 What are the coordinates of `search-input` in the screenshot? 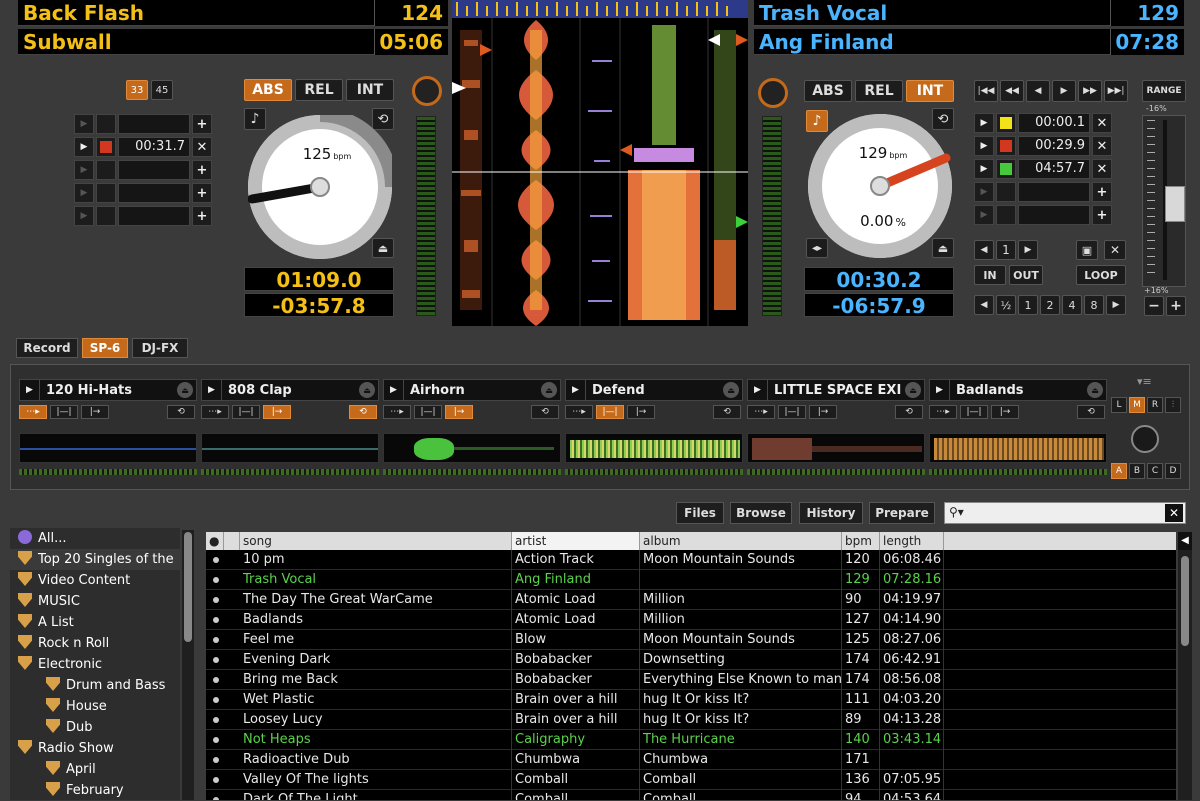 It's located at (1069, 513).